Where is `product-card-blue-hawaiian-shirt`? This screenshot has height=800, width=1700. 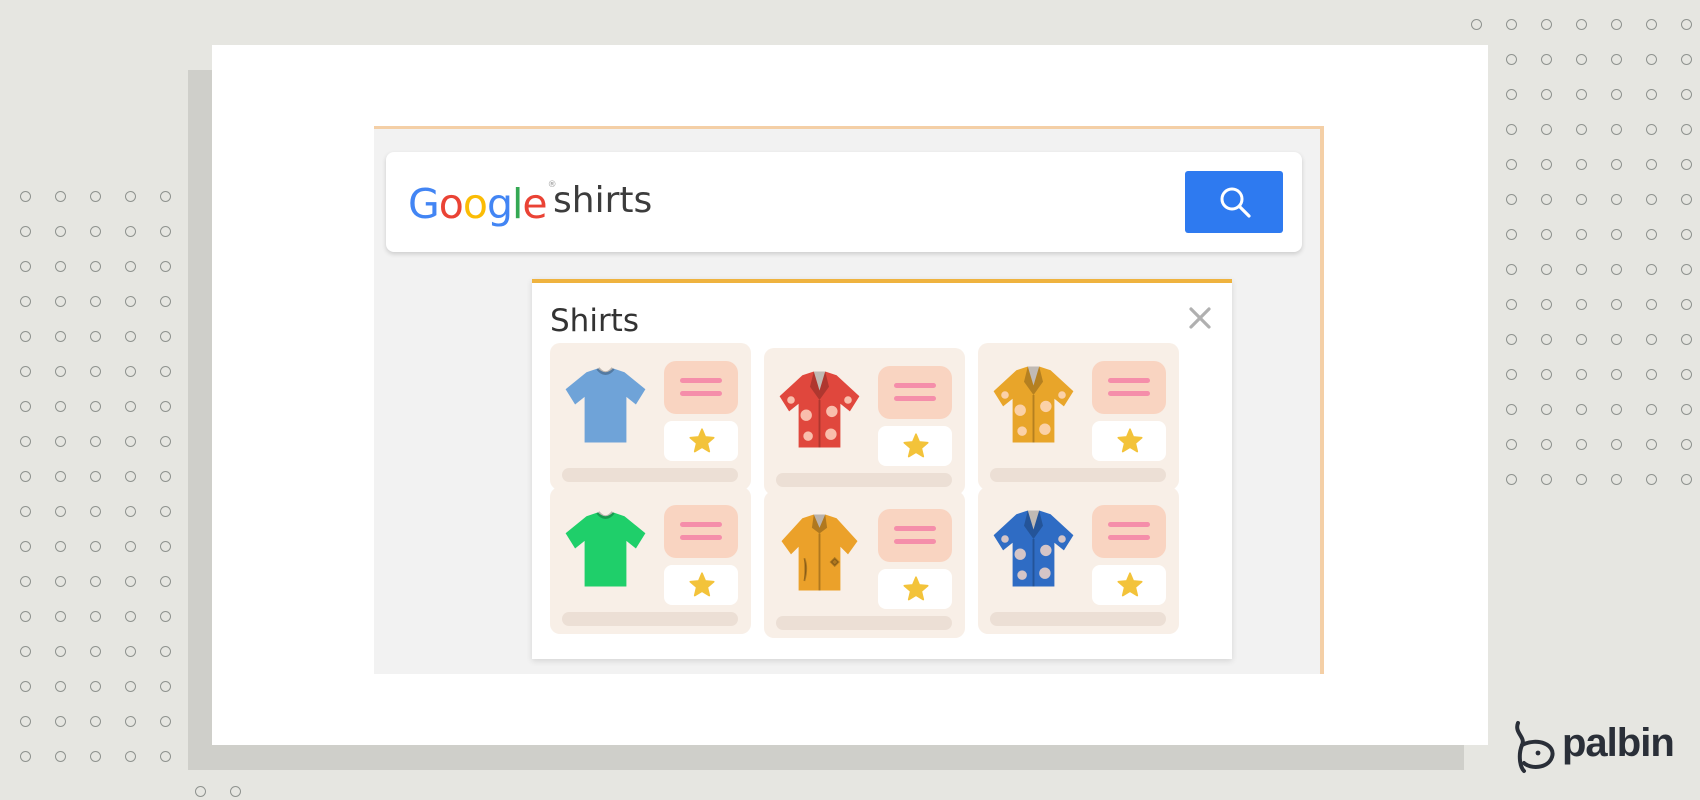
product-card-blue-hawaiian-shirt is located at coordinates (1078, 560).